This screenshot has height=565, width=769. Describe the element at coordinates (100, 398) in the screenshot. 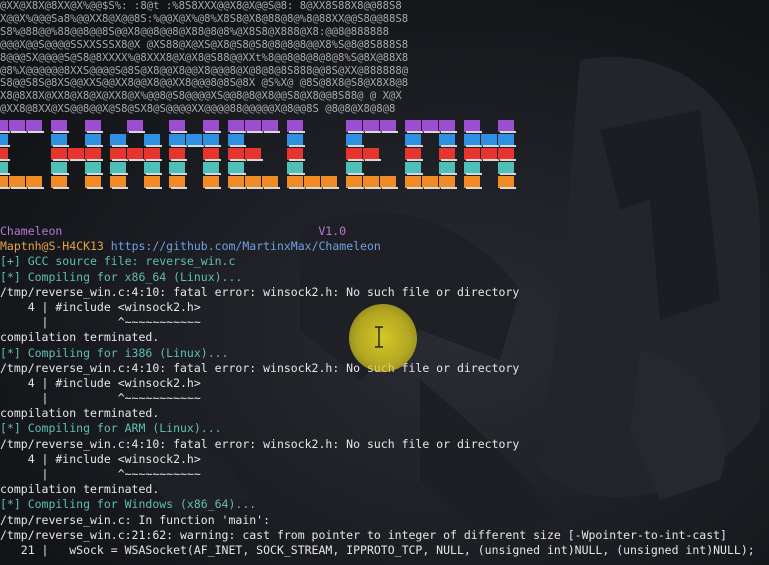

I see `log-line: | ^~~~~~~~~~~~` at that location.